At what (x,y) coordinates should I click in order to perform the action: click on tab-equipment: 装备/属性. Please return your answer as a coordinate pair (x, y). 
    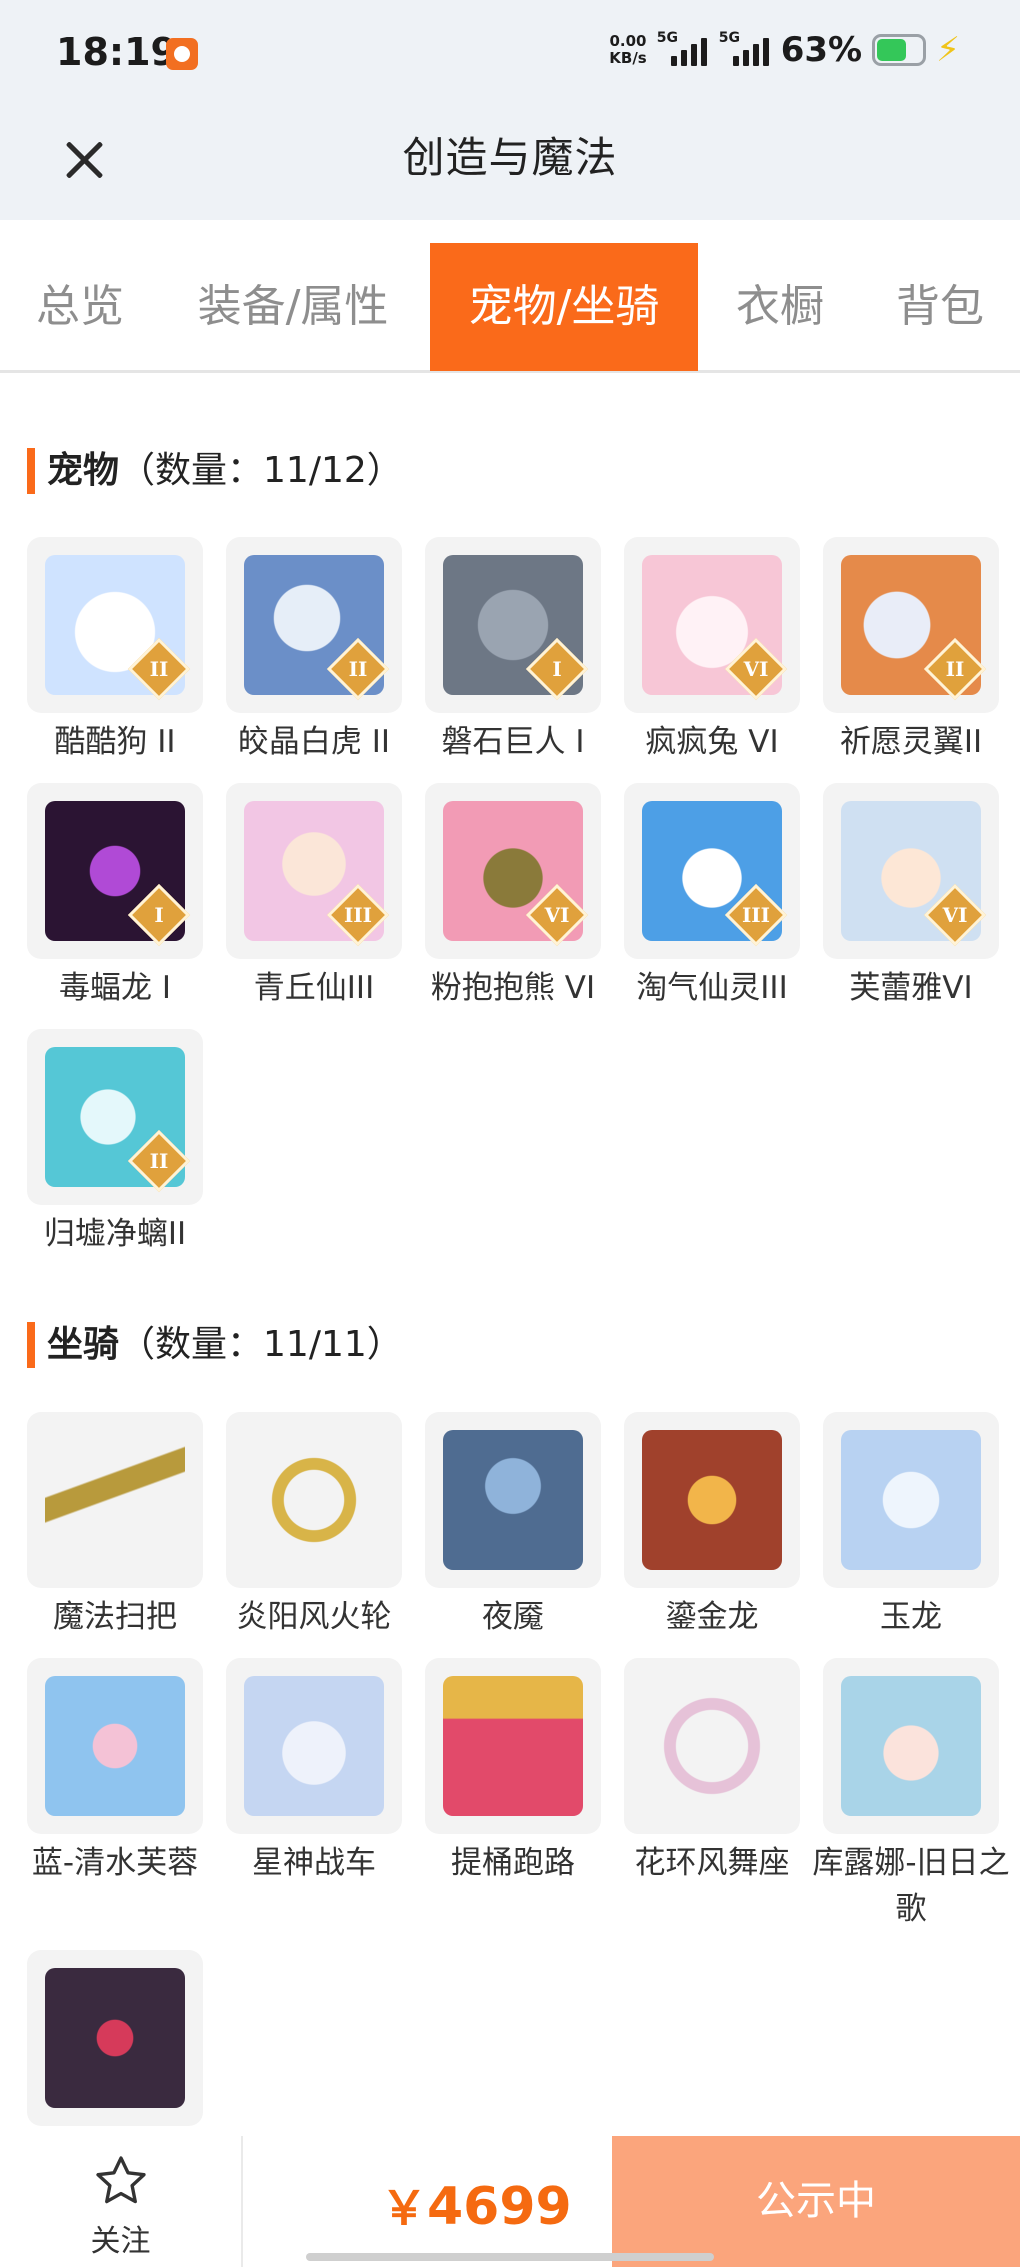
    Looking at the image, I should click on (293, 307).